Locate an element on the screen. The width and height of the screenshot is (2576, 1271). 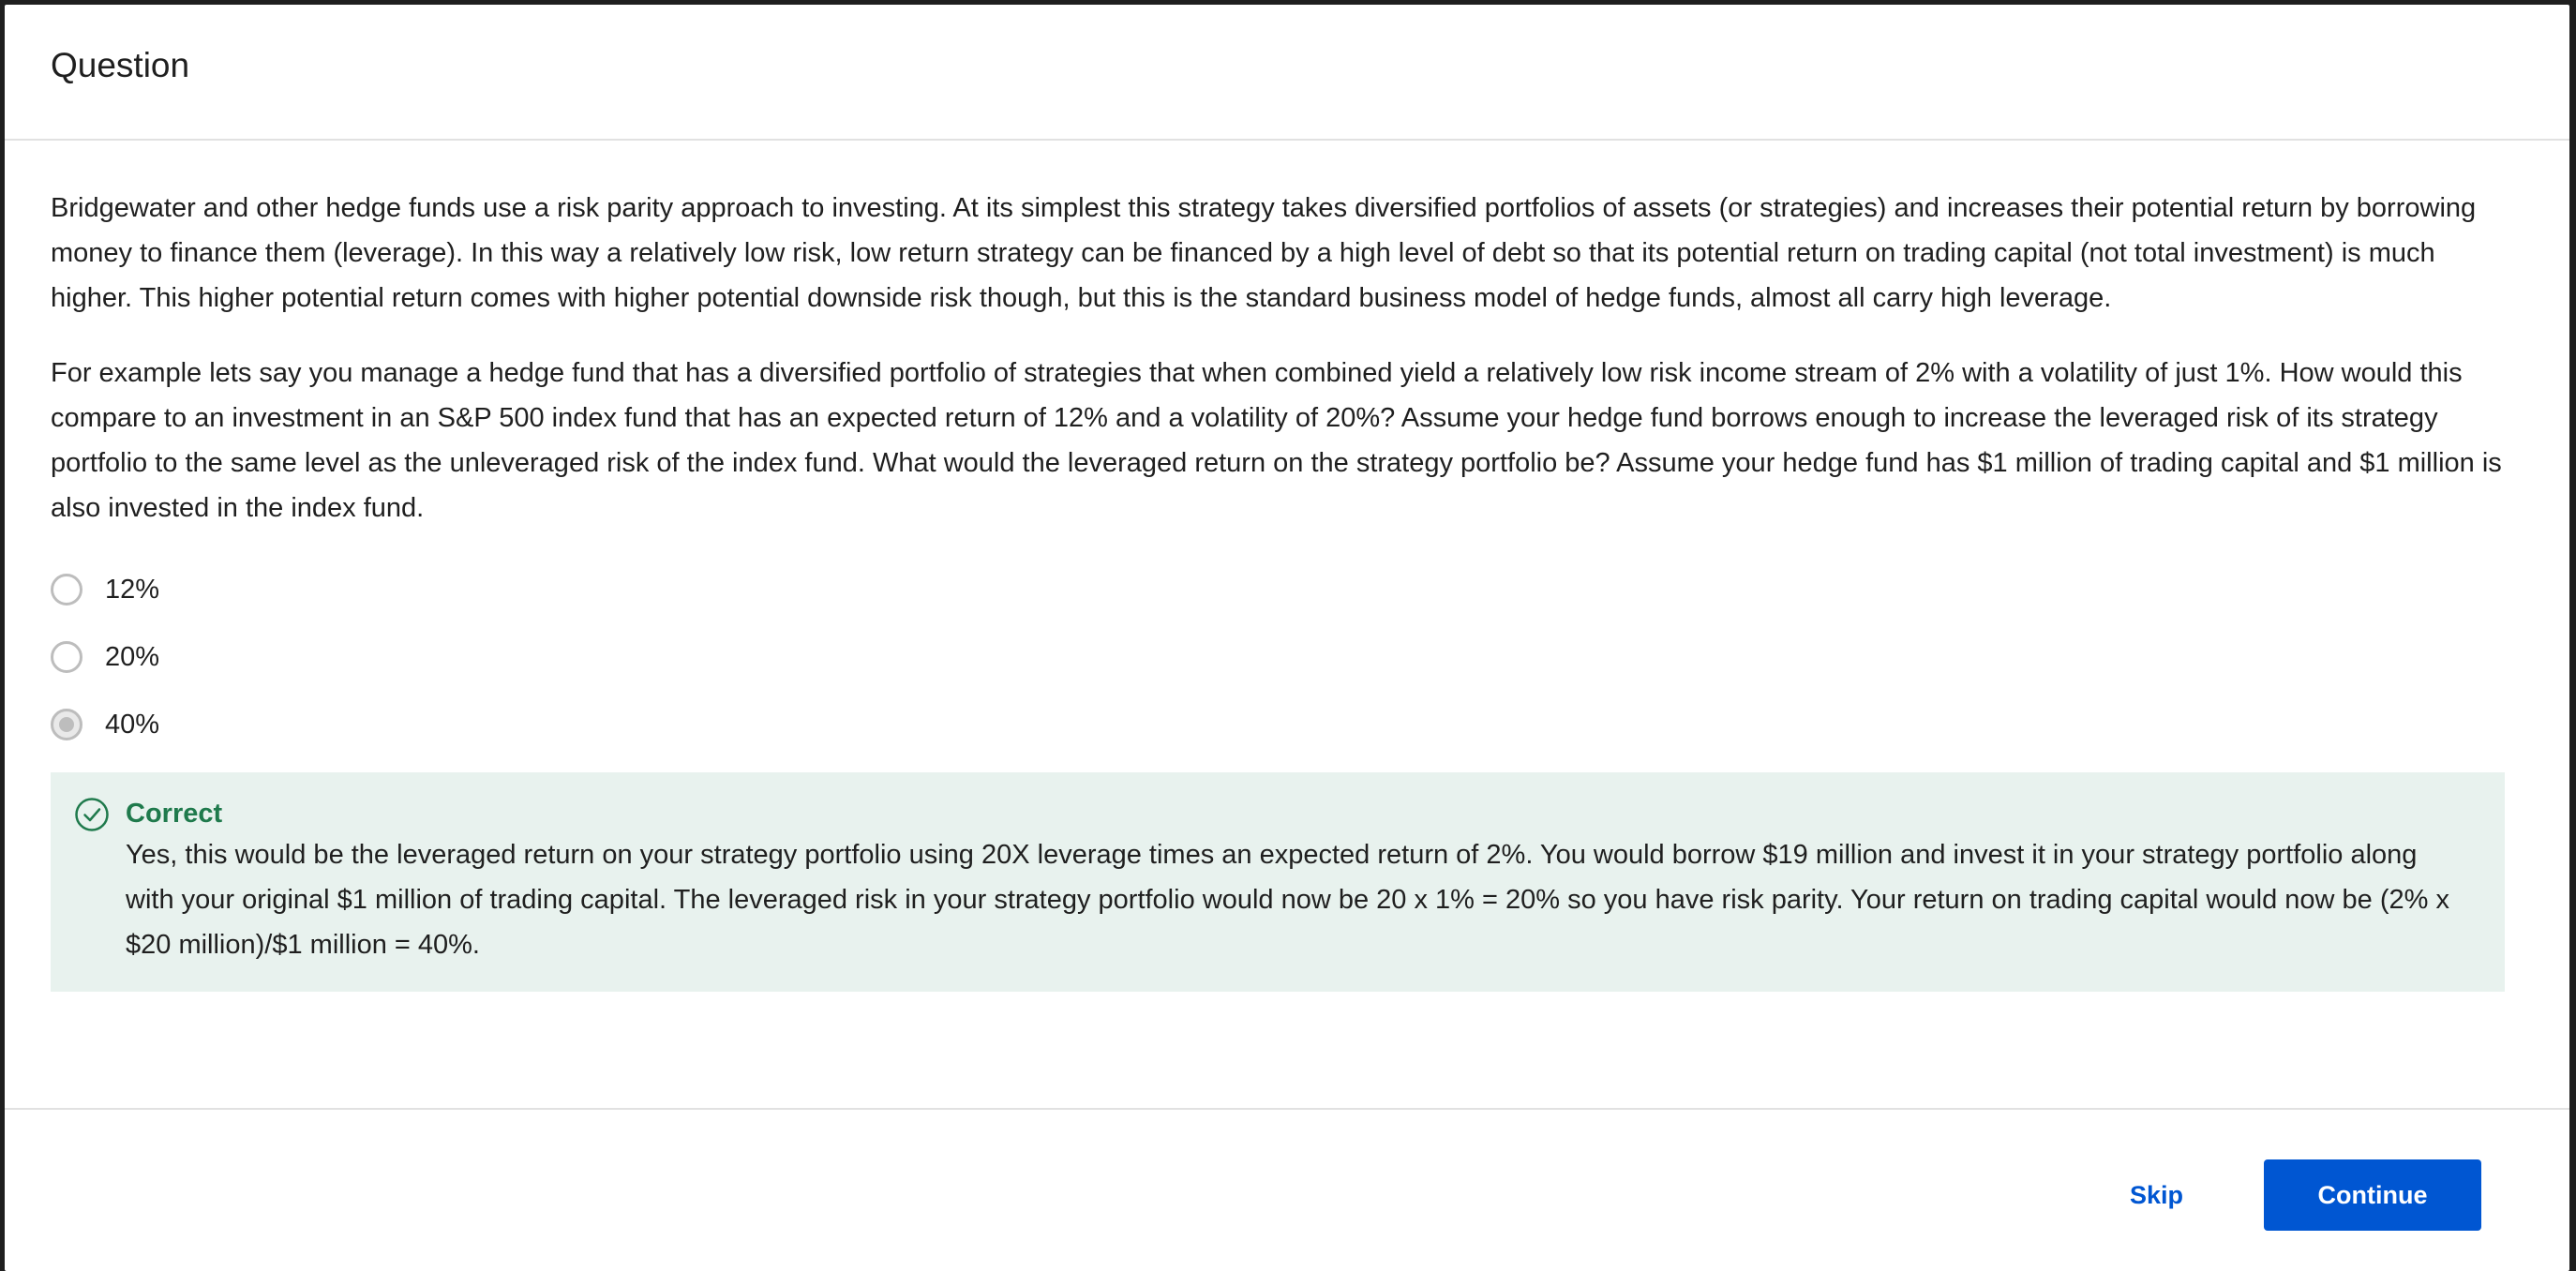
answer-options: 12% 20% 40% is located at coordinates (1276, 657).